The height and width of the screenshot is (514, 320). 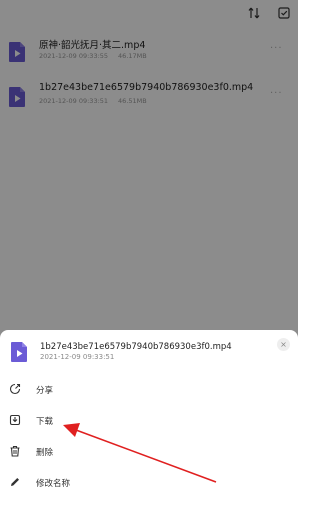 I want to click on download-icon, so click(x=15, y=420).